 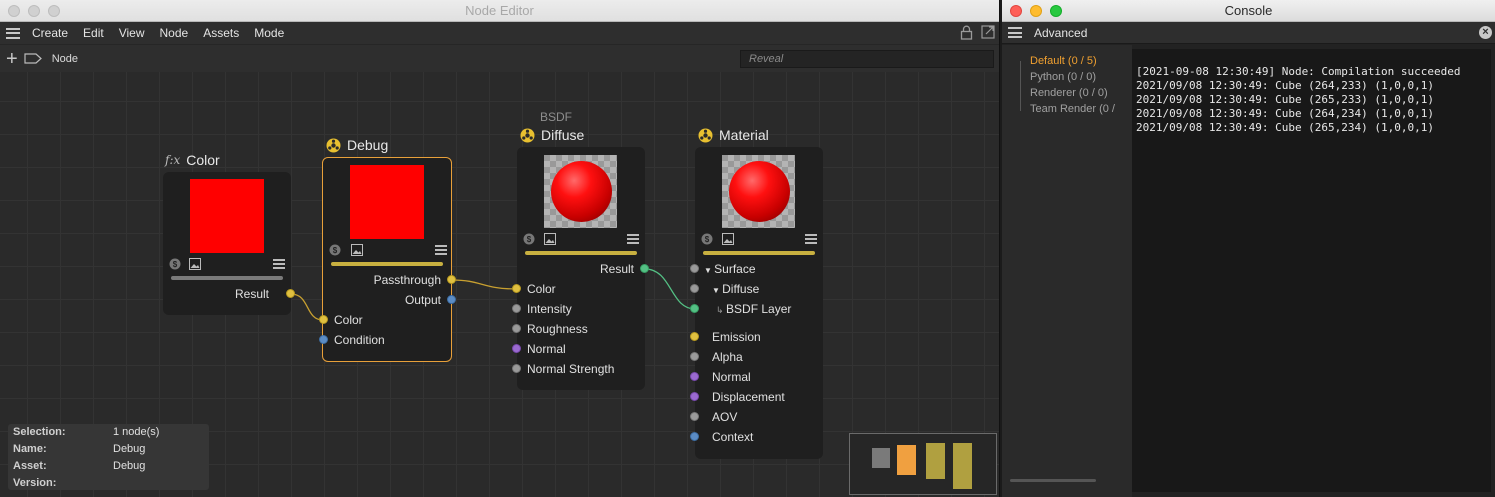 I want to click on debug-output-port, so click(x=451, y=299).